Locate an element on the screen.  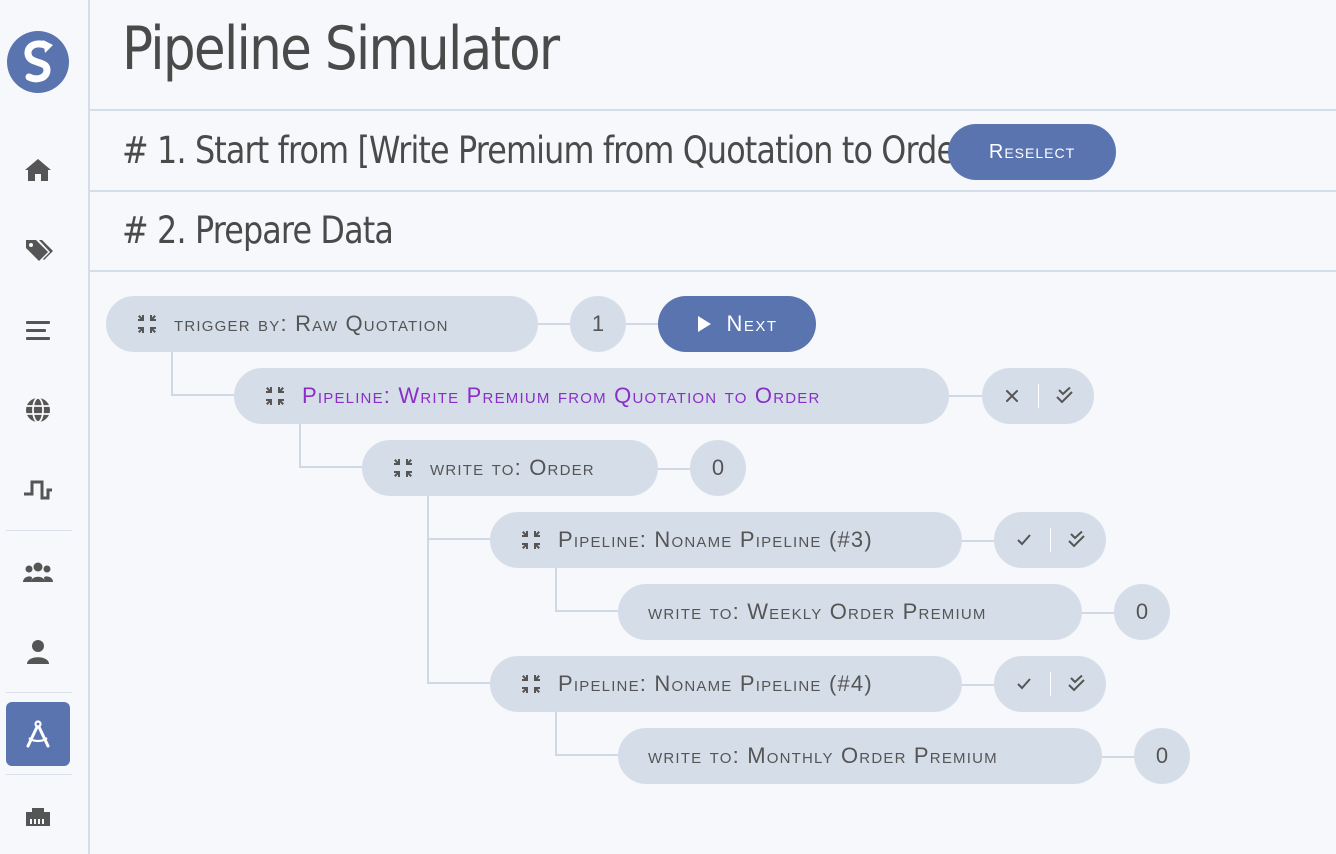
page-title: Pipeline Simulator is located at coordinates (341, 49).